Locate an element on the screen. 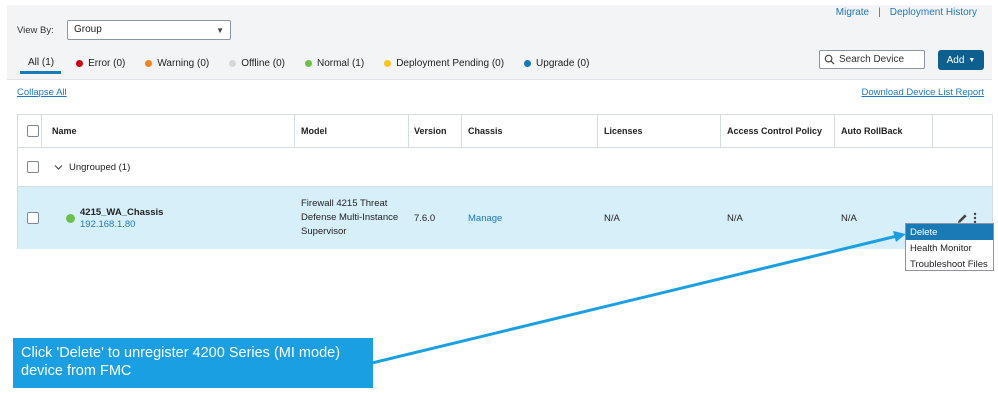  group-toggle: Ungrouped (1) is located at coordinates (92, 167).